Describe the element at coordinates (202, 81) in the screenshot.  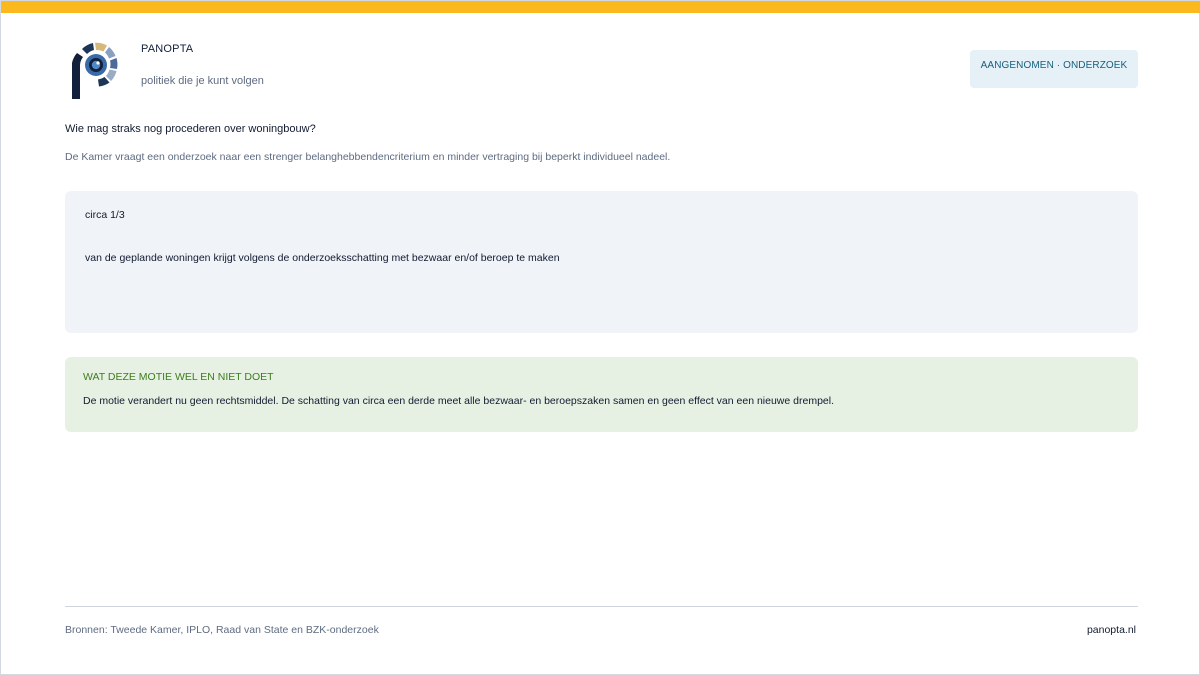
I see `brand-tagline: politiek die je kunt volgen` at that location.